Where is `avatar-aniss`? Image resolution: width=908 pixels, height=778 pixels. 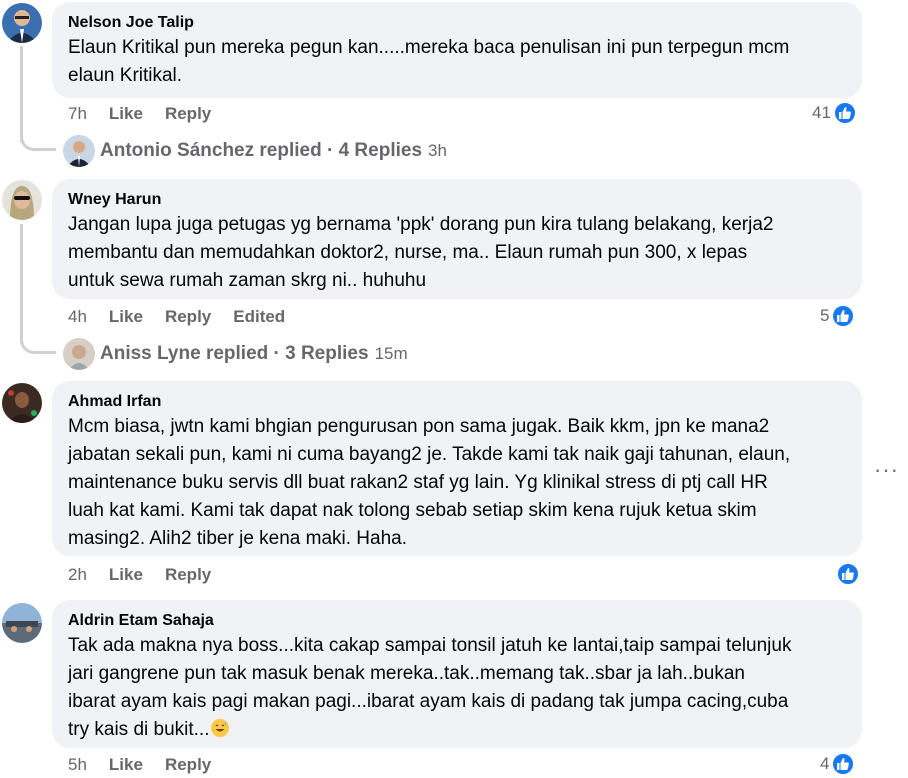 avatar-aniss is located at coordinates (79, 354).